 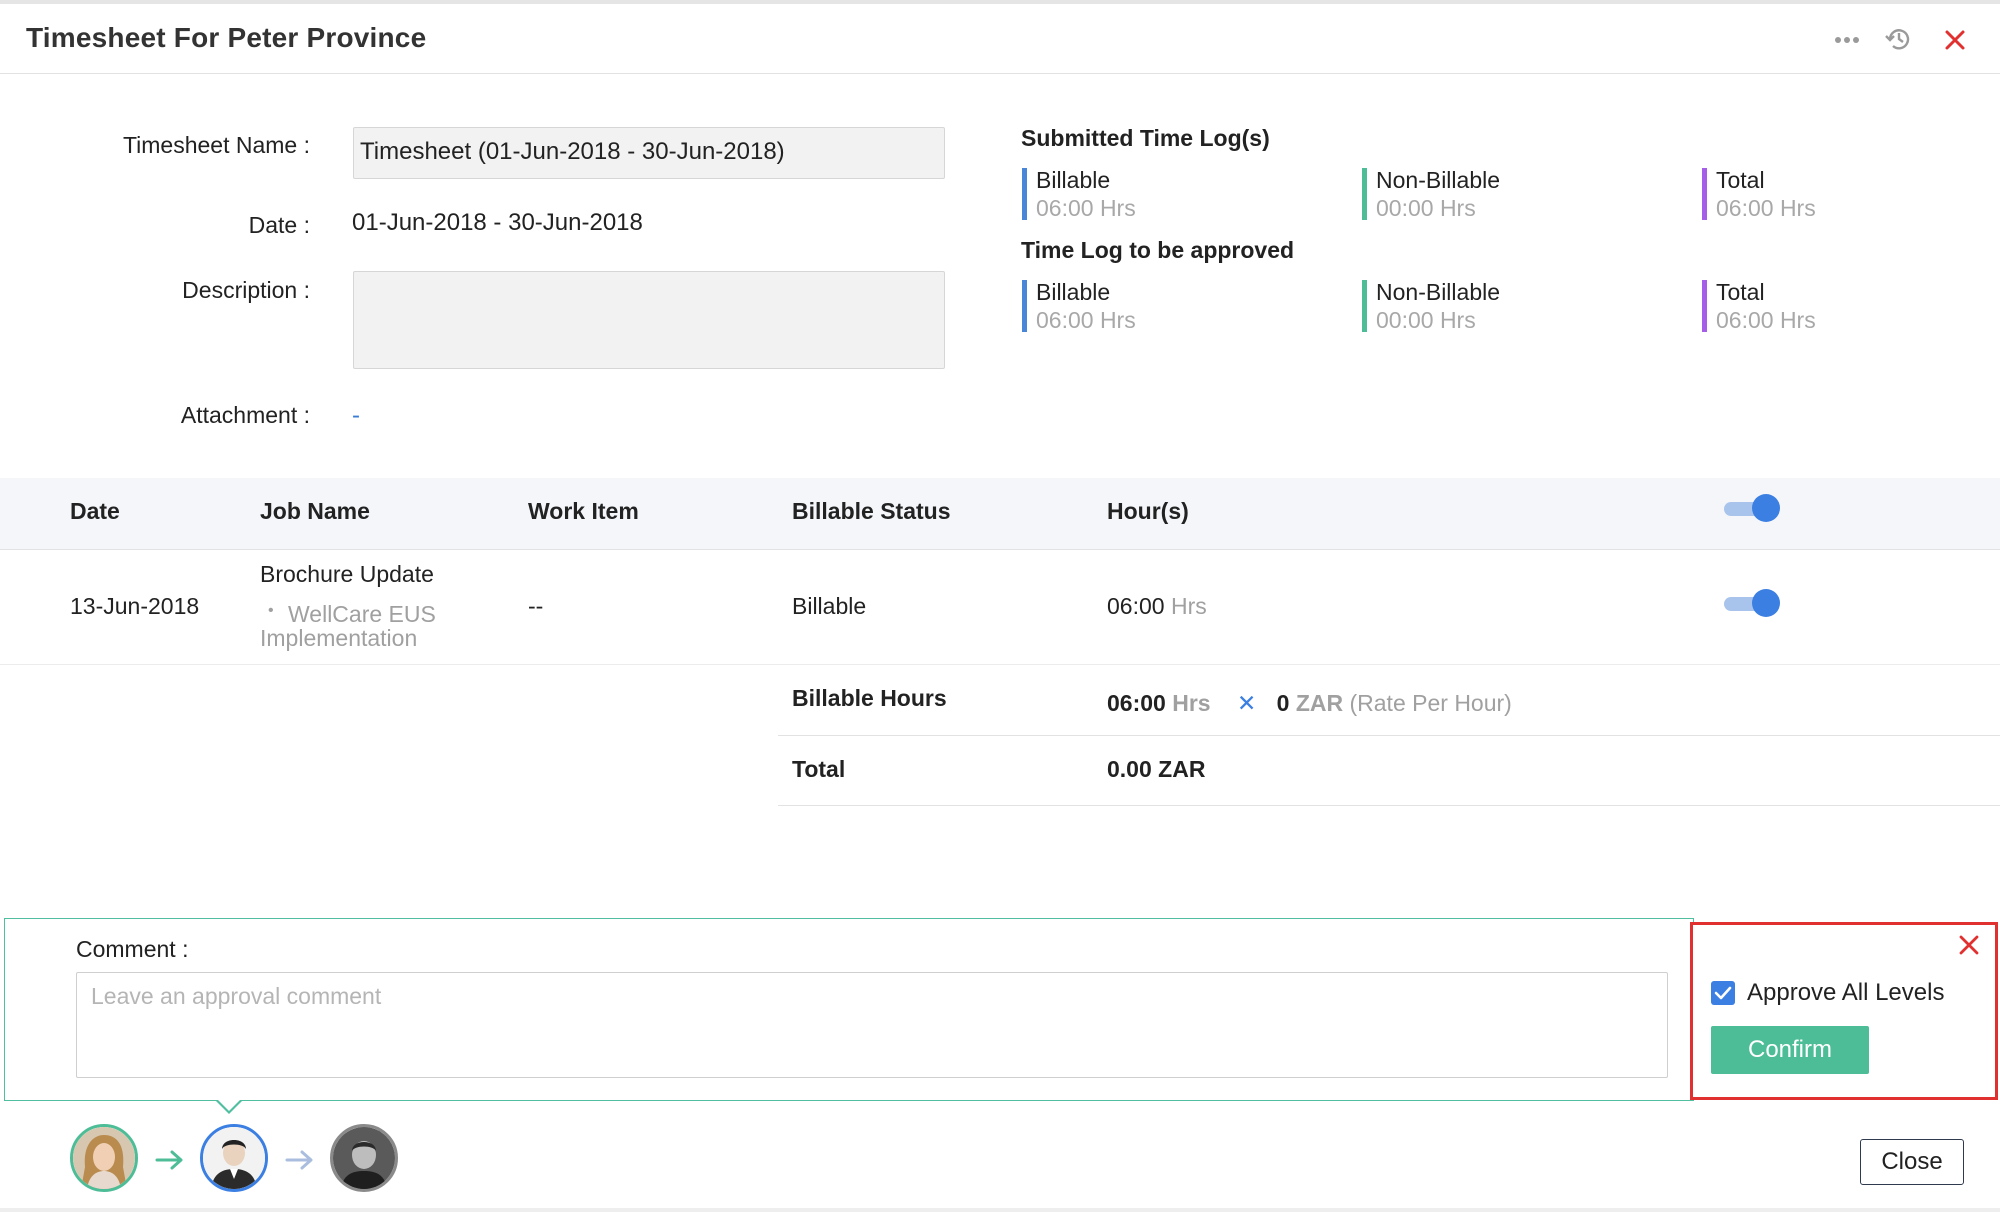 What do you see at coordinates (1790, 1050) in the screenshot?
I see `confirm-button: Confirm` at bounding box center [1790, 1050].